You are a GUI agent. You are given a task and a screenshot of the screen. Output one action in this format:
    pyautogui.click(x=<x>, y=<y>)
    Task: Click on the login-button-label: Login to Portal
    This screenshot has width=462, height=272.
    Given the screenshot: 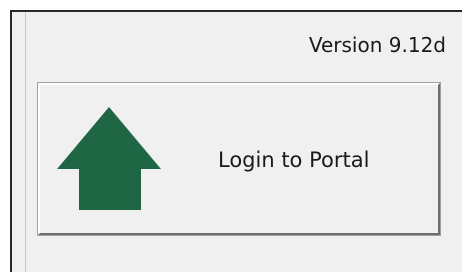 What is the action you would take?
    pyautogui.click(x=294, y=160)
    